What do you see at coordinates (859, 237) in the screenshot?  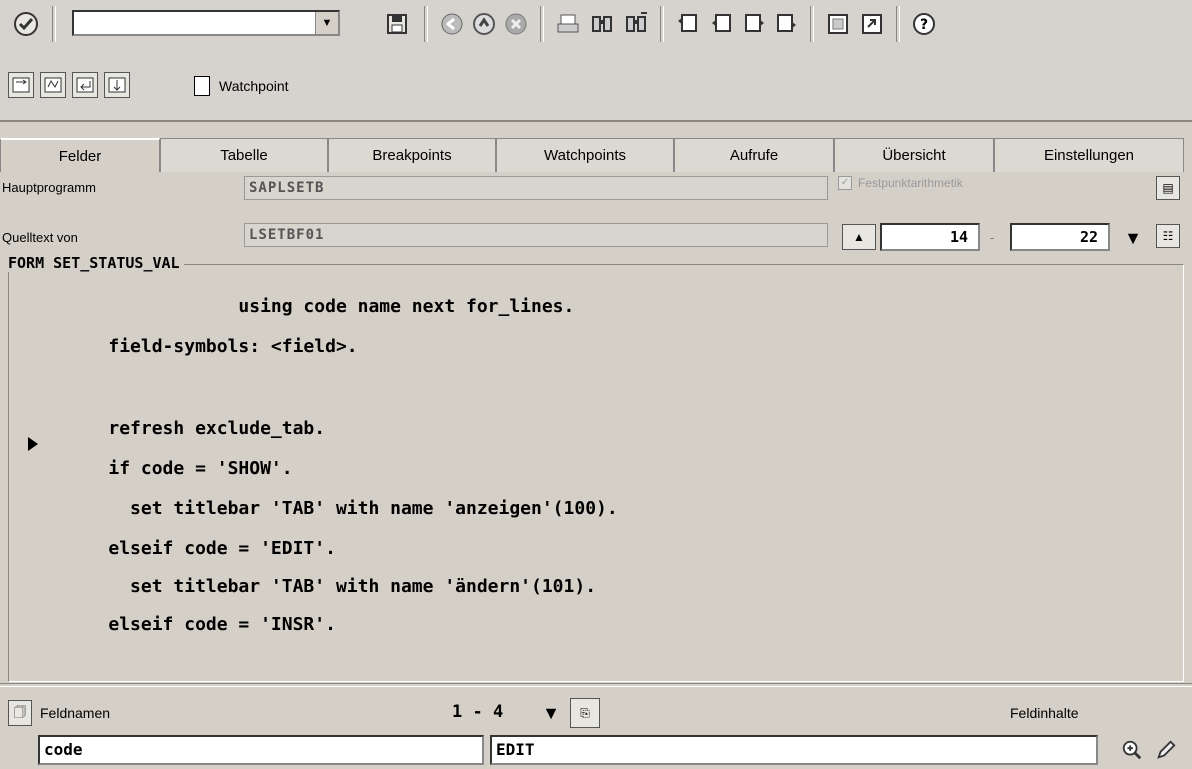 I see `scroll-up-icon: ▲` at bounding box center [859, 237].